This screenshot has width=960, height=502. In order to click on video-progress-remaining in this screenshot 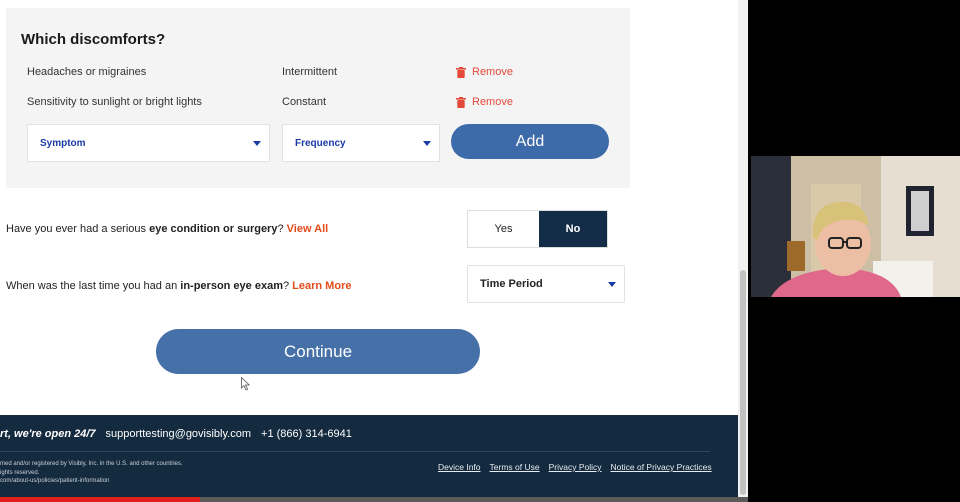, I will do `click(474, 499)`.